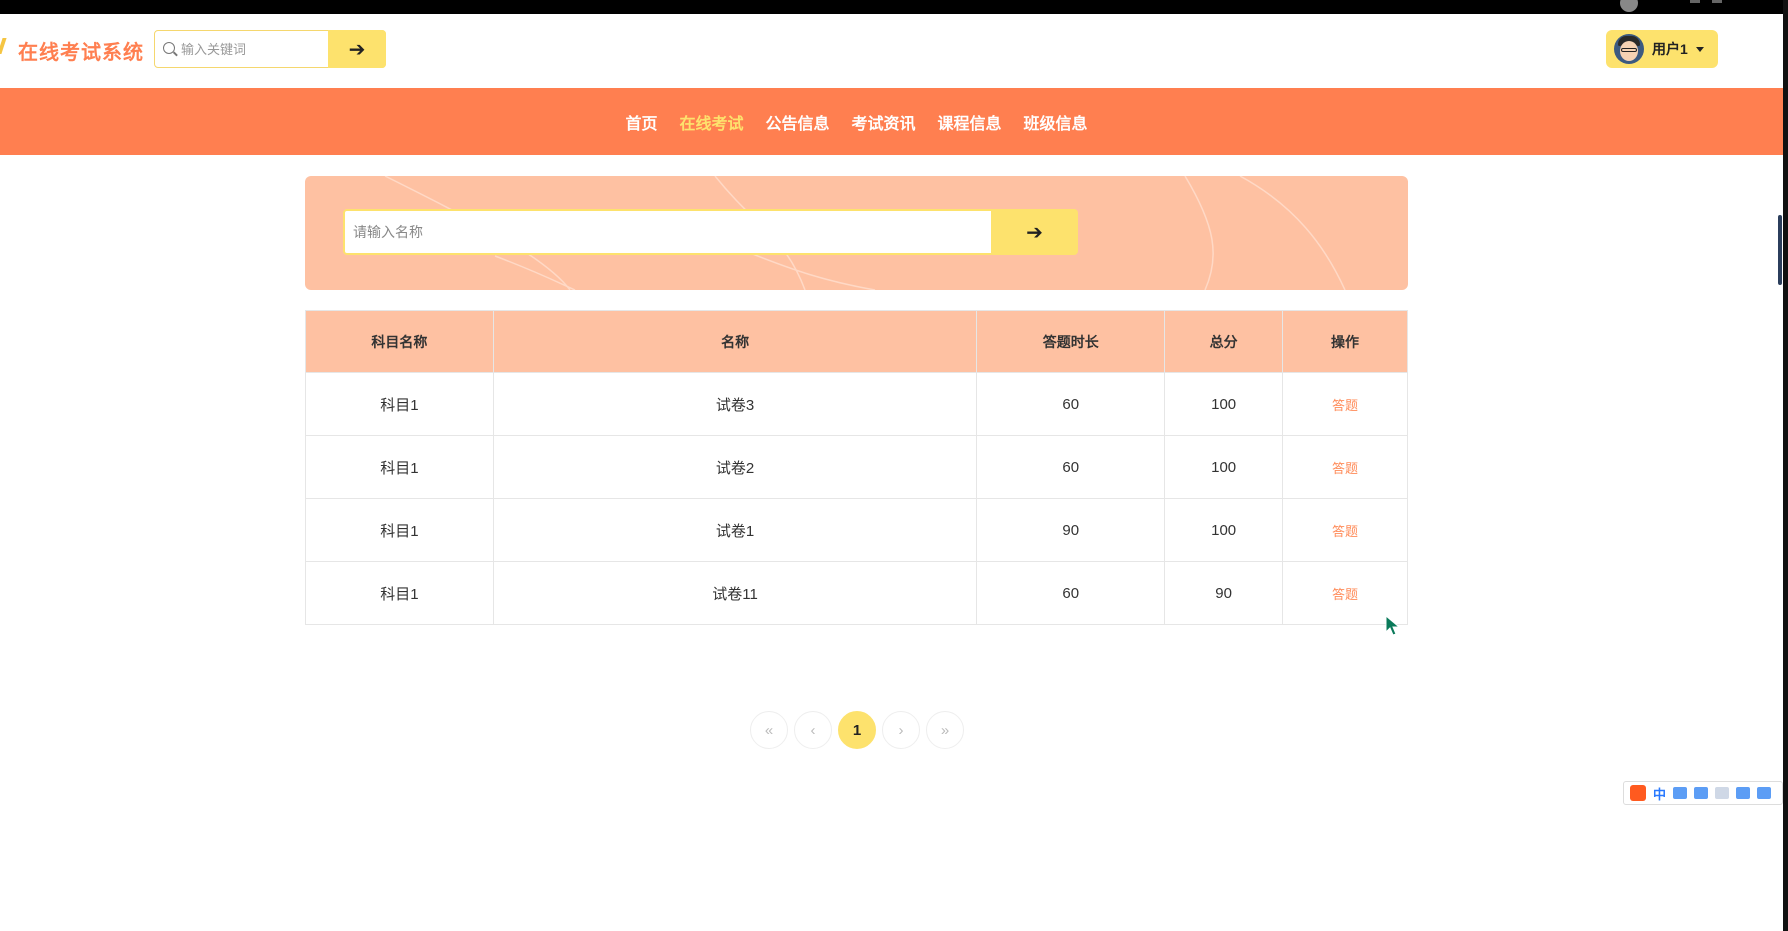 This screenshot has height=931, width=1788. I want to click on nav-item-courses: 课程信息, so click(970, 122).